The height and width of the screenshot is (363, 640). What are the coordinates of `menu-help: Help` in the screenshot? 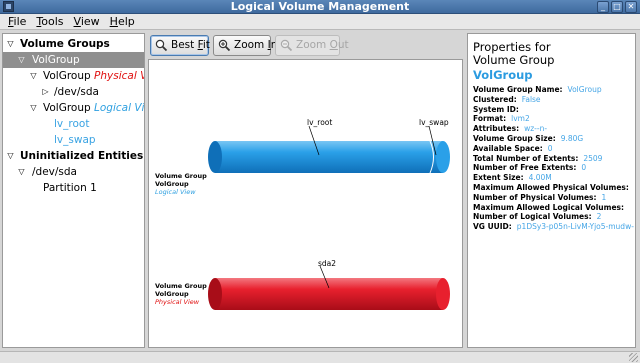 It's located at (122, 22).